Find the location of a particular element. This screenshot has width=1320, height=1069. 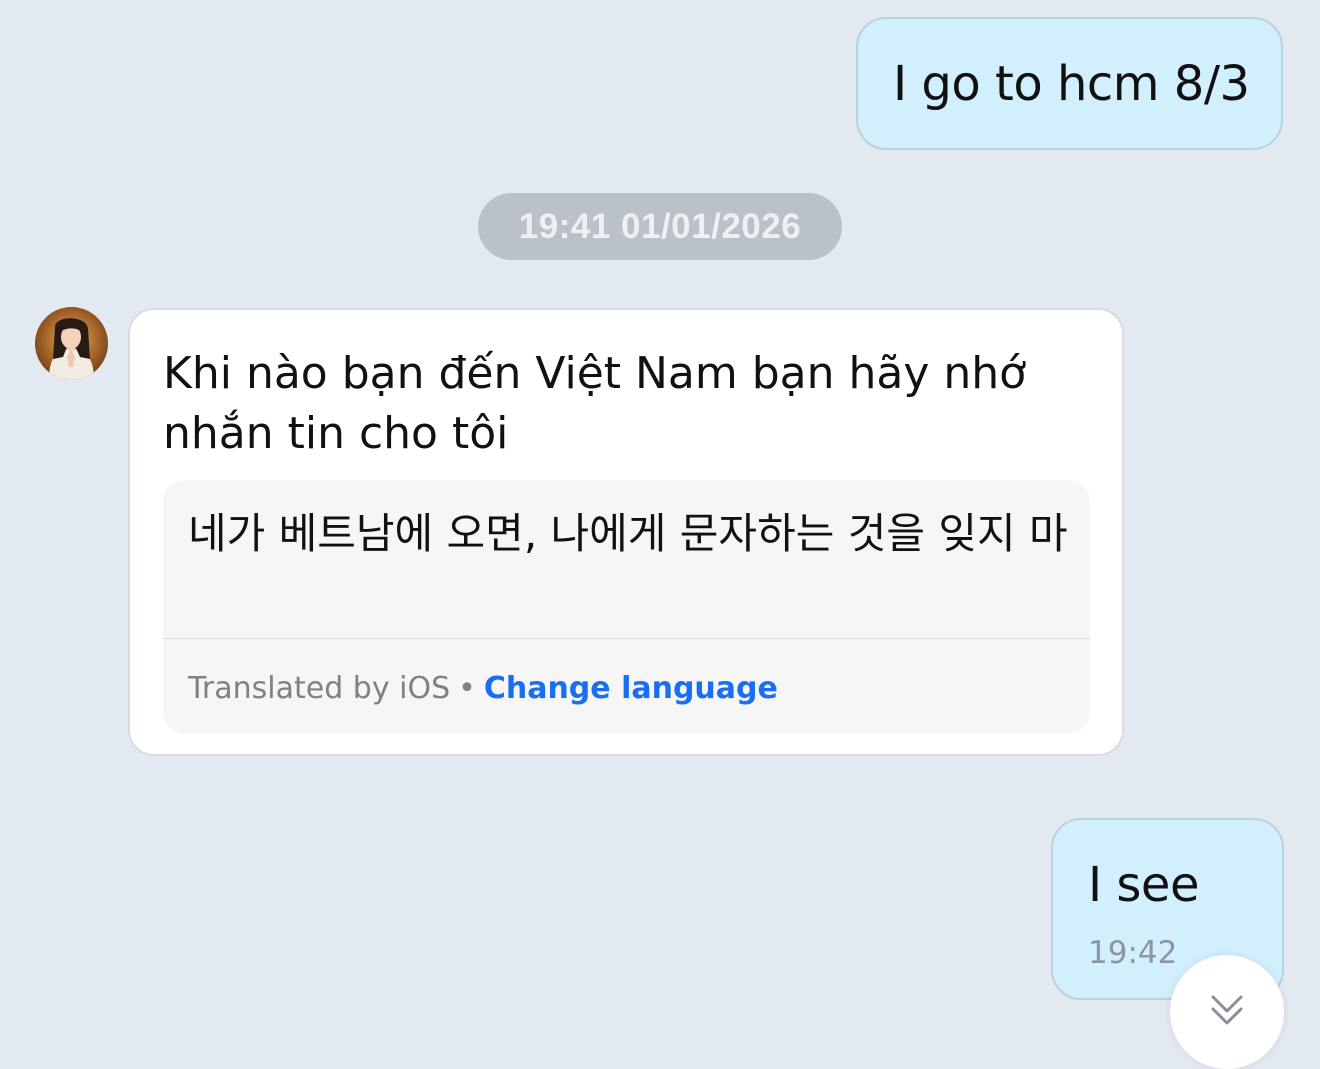

chevron-down-icon is located at coordinates (1227, 1010).